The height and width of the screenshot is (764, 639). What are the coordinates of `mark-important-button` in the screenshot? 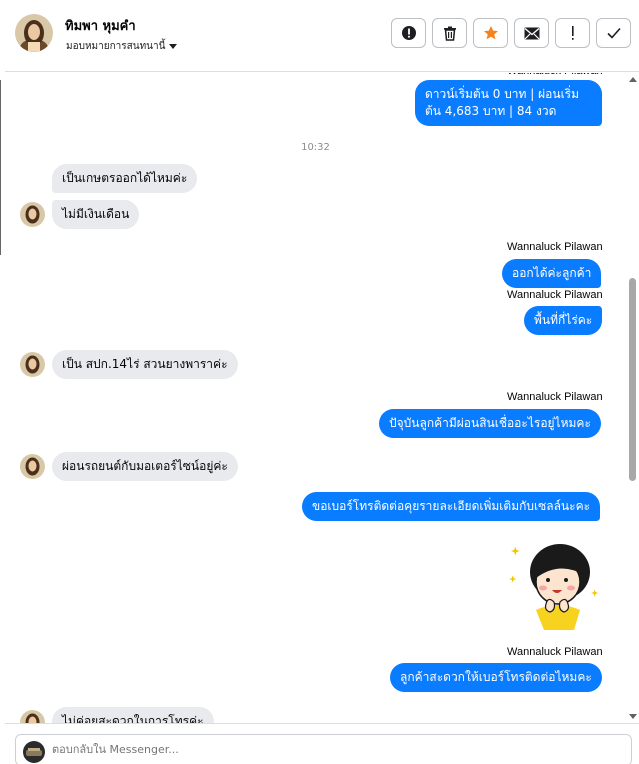 It's located at (572, 33).